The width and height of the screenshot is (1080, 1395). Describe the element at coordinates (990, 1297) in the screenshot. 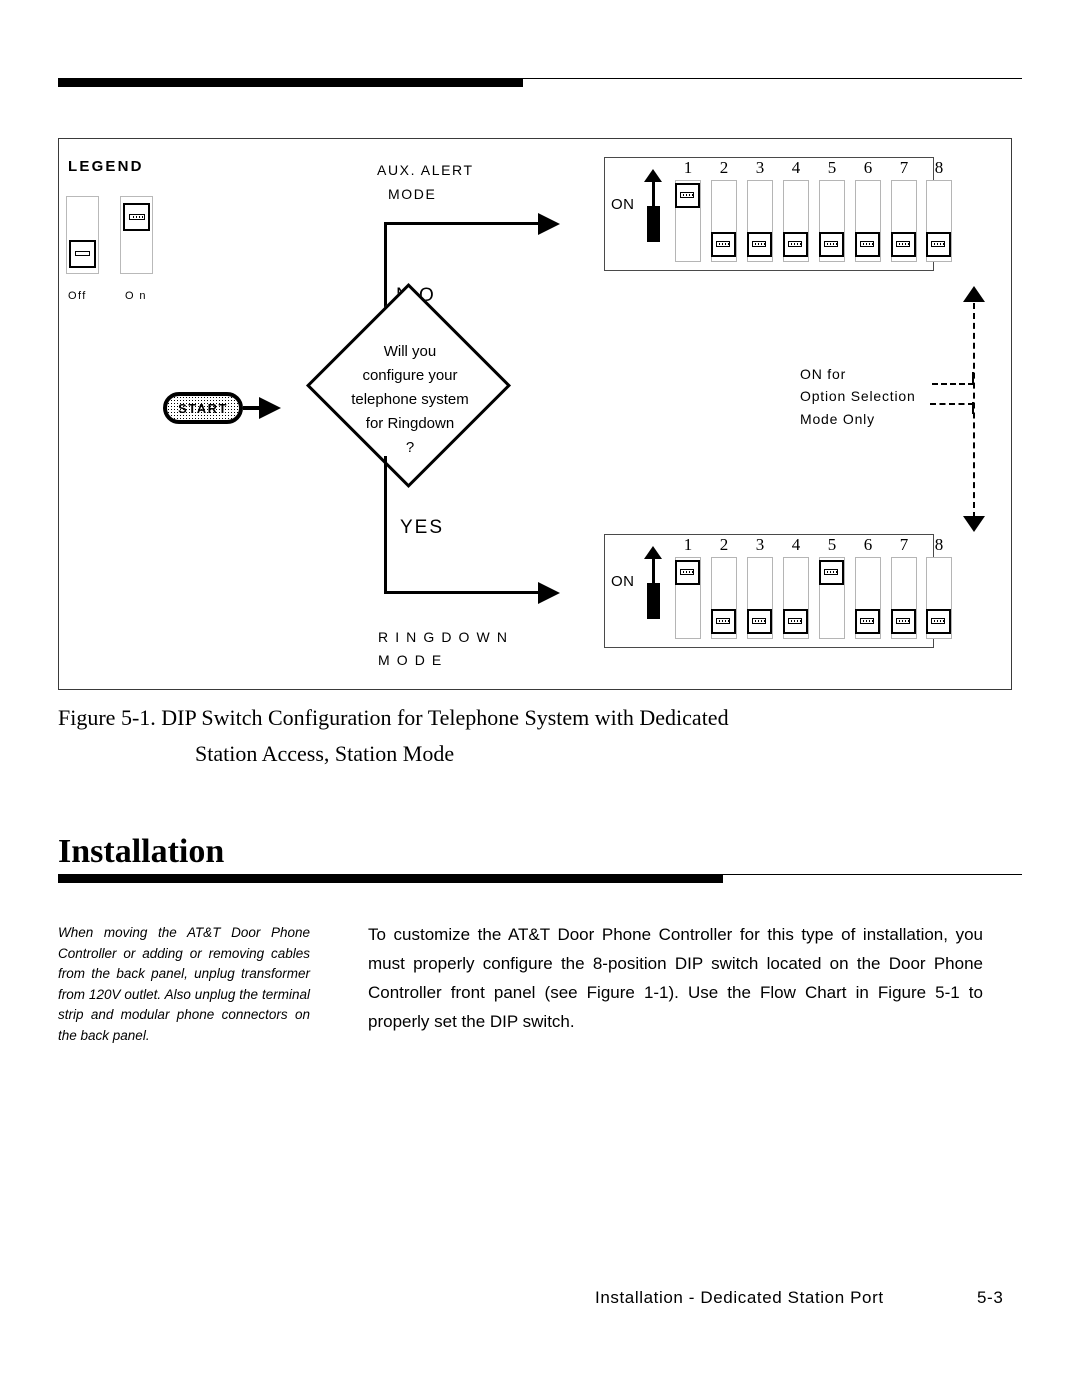

I see `footer-page-number: 5-3` at that location.